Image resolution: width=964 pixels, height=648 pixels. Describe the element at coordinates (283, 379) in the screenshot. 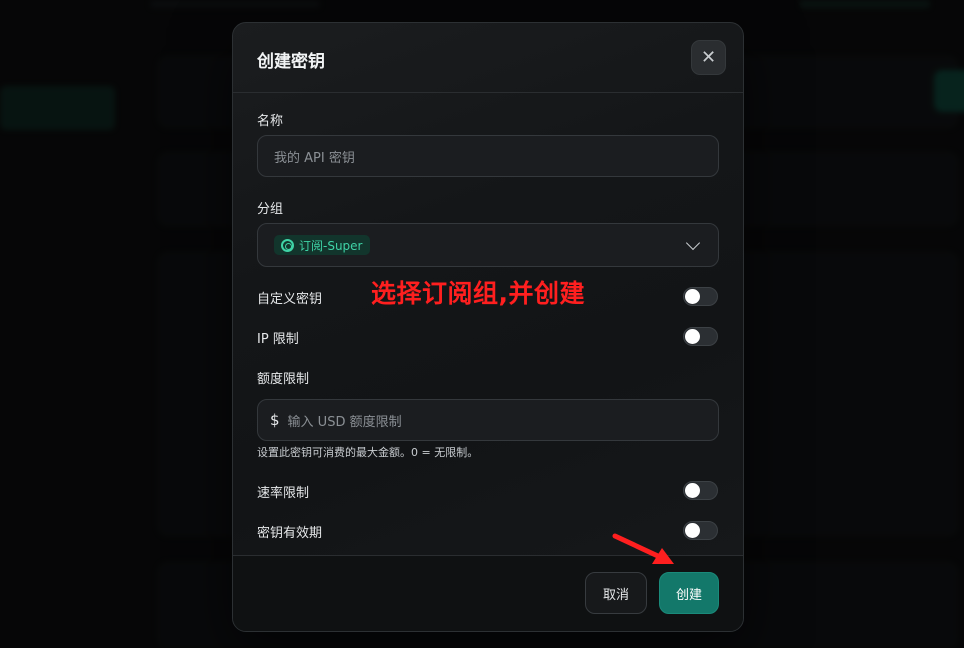

I see `quota-label: 额度限制` at that location.